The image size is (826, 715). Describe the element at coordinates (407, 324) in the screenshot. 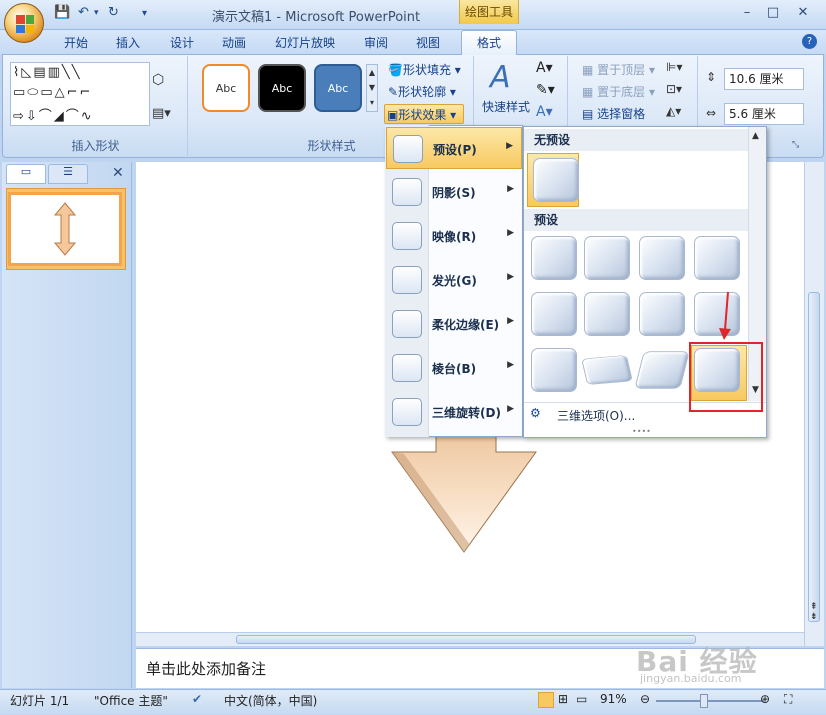

I see `soft-edges-icon` at that location.